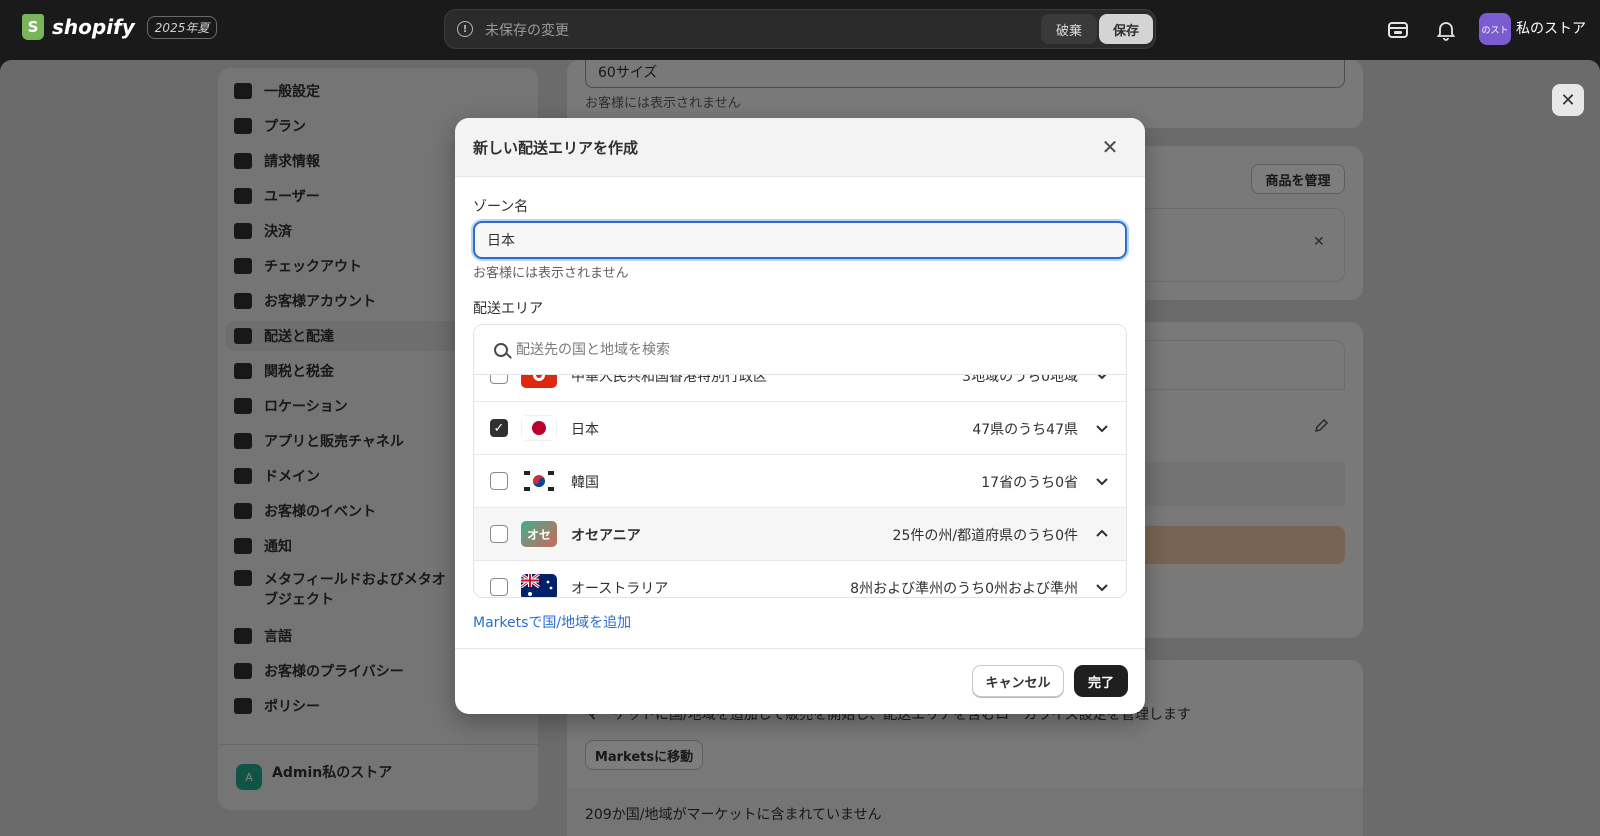 The image size is (1600, 836). I want to click on close-settings-button: ✕, so click(1568, 100).